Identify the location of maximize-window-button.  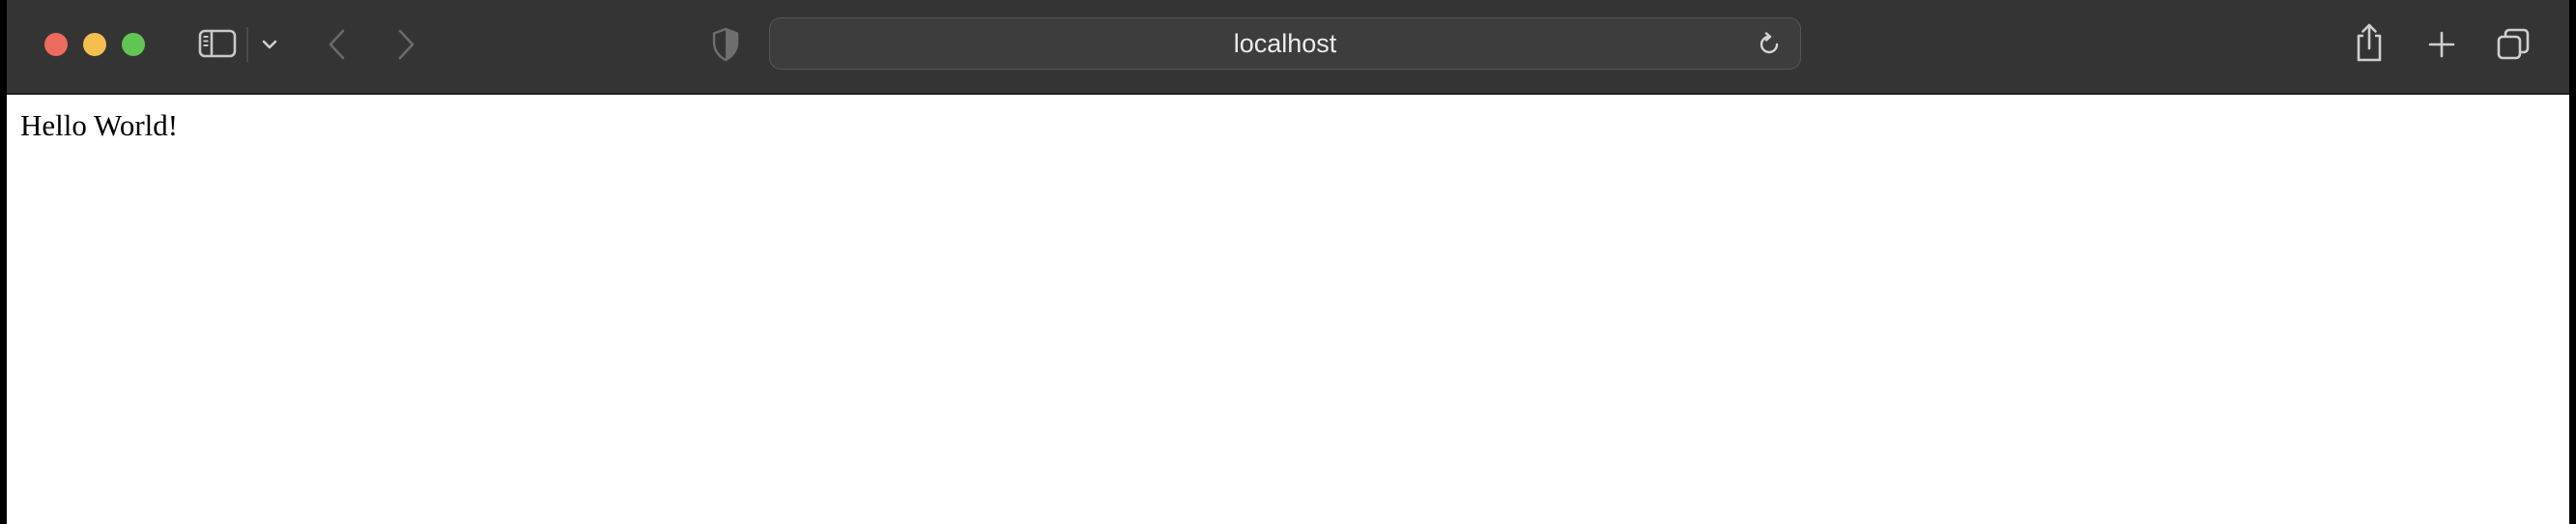
(134, 44).